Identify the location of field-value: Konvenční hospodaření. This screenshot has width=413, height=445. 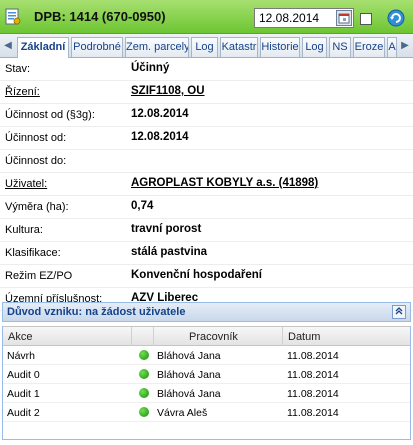
(196, 275).